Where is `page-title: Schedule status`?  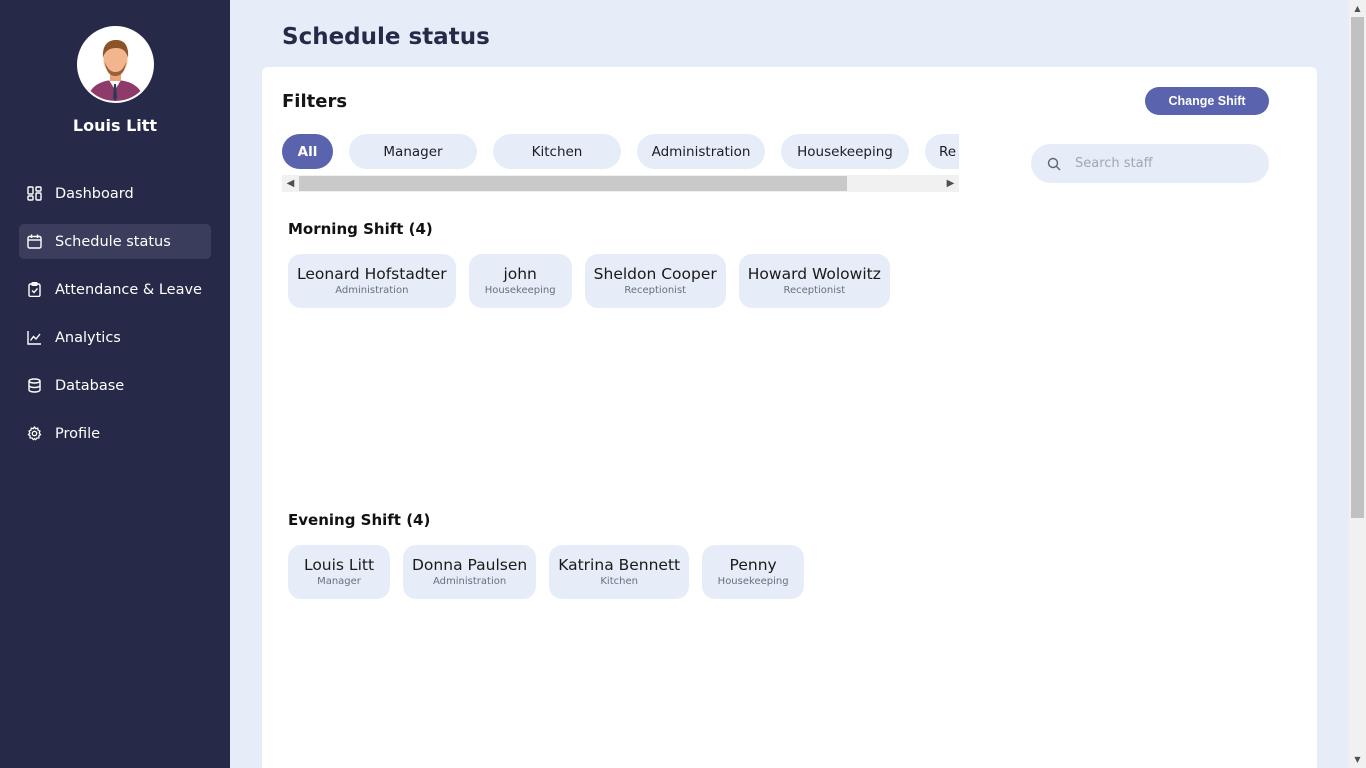
page-title: Schedule status is located at coordinates (386, 37).